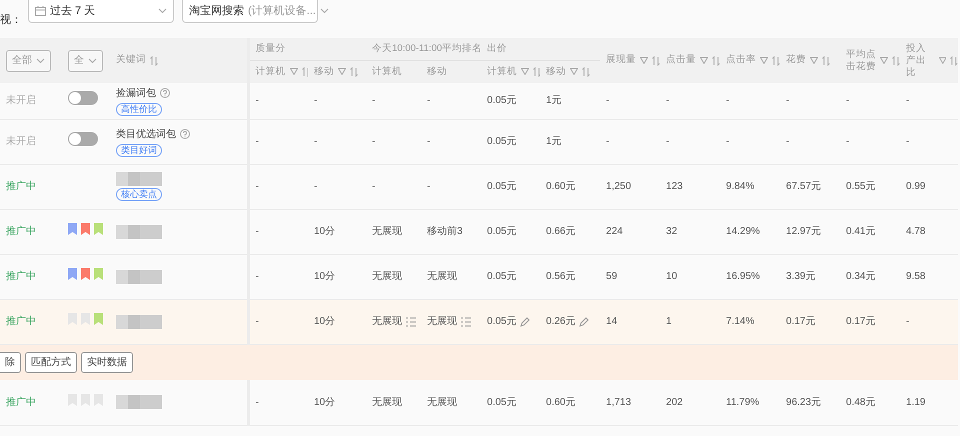 The width and height of the screenshot is (960, 436). What do you see at coordinates (743, 403) in the screenshot?
I see `table-cell-text: 11.79%` at bounding box center [743, 403].